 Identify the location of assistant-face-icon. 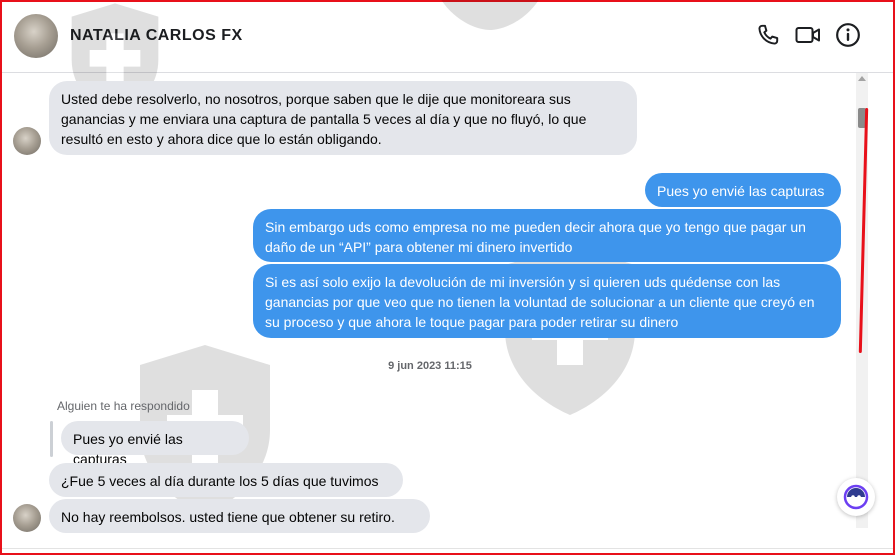
(856, 497).